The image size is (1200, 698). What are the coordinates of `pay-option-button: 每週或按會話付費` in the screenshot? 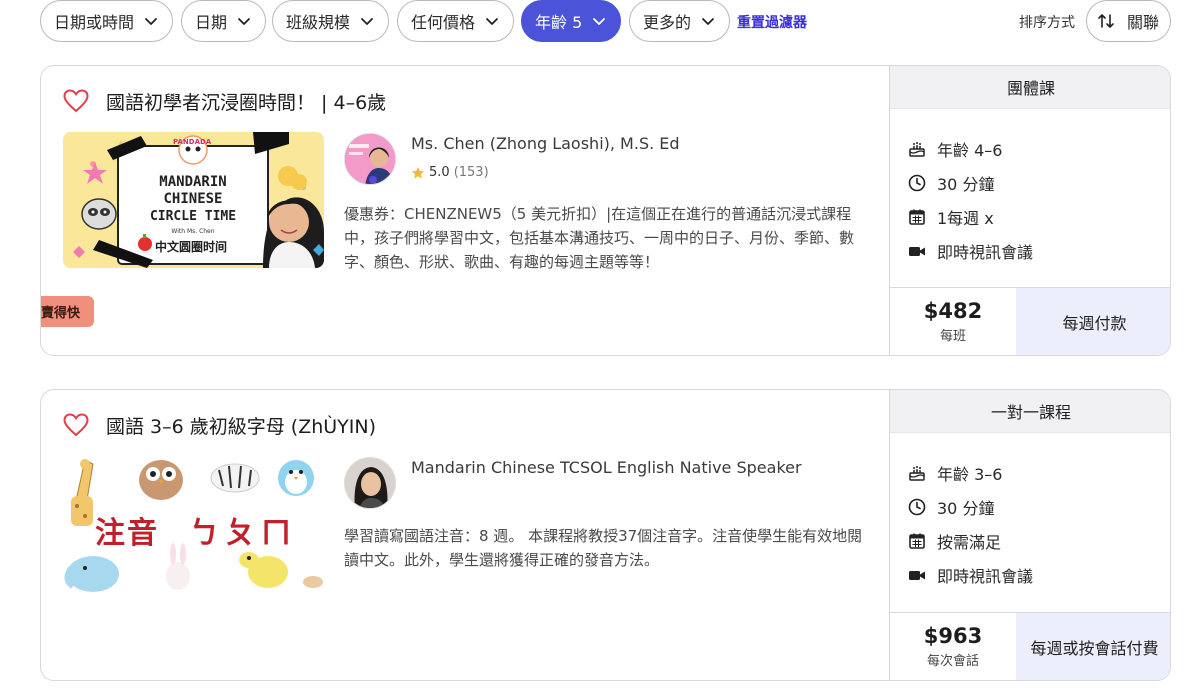 It's located at (1093, 646).